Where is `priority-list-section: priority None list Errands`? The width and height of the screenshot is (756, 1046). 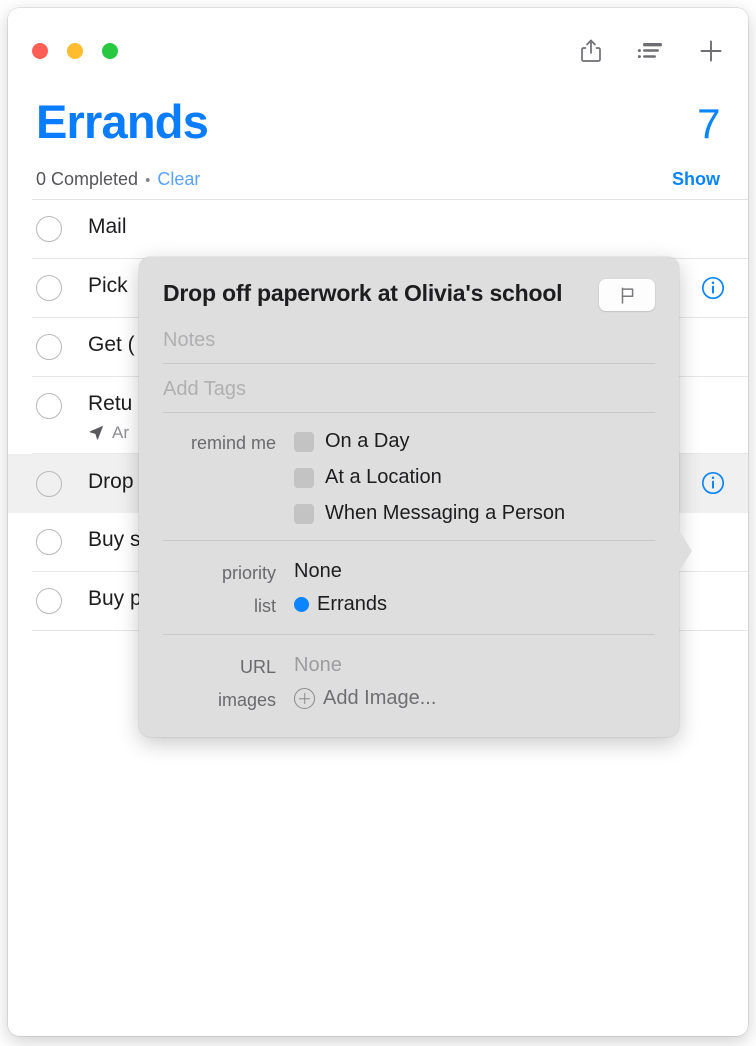 priority-list-section: priority None list Errands is located at coordinates (409, 588).